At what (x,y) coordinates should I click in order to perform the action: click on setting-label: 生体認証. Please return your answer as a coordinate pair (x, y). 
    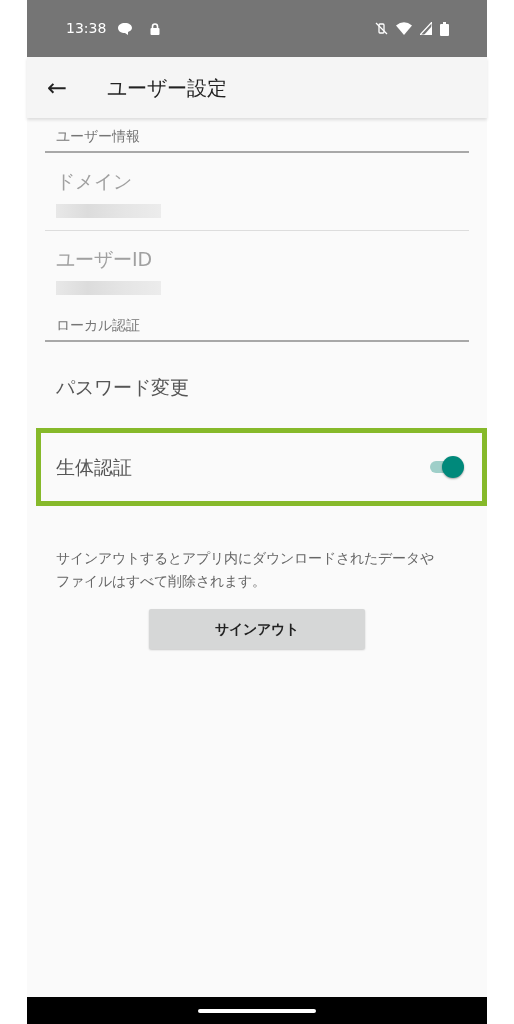
    Looking at the image, I should click on (94, 467).